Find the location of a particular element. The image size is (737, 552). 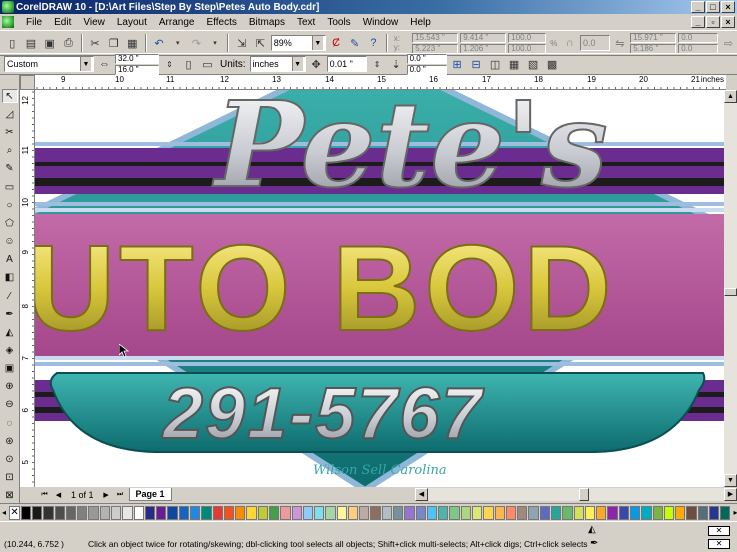

size-x2-field: 0.0 is located at coordinates (698, 37).